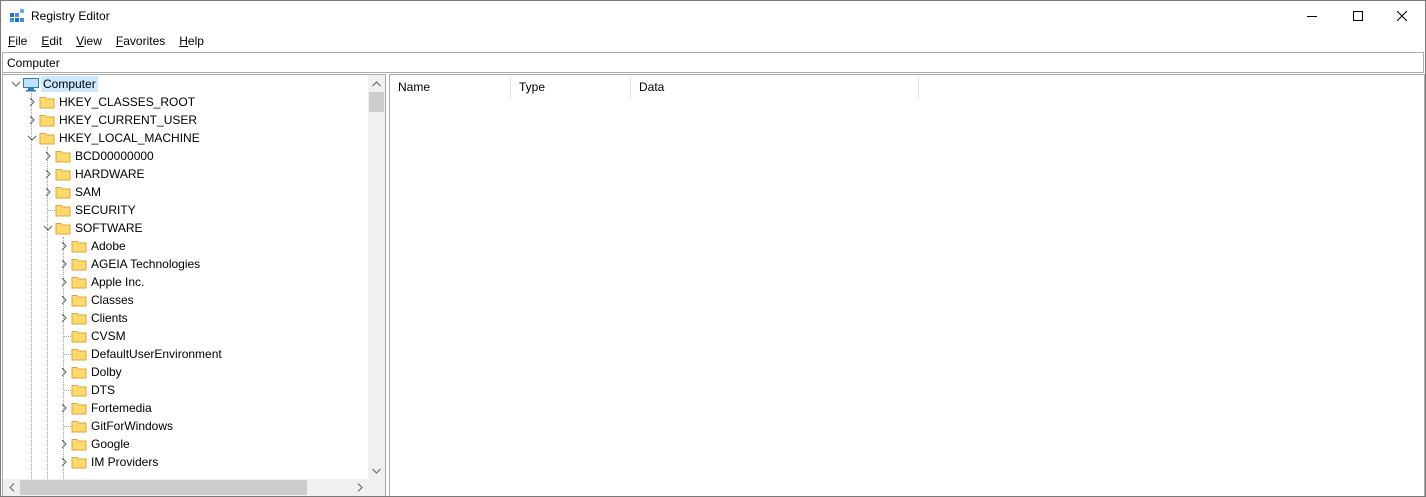  I want to click on minimize-button, so click(1312, 16).